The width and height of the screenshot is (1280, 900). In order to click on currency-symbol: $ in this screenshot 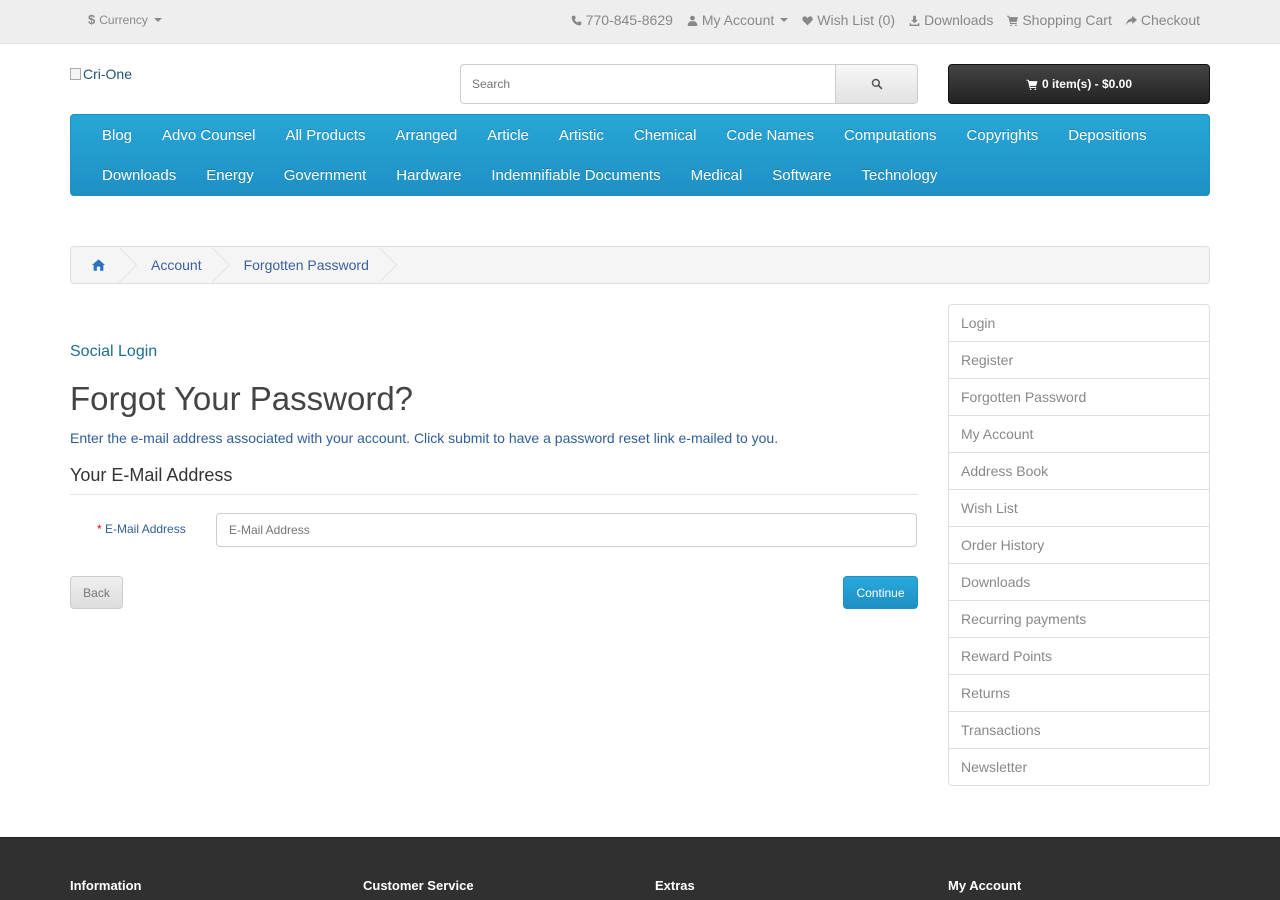, I will do `click(92, 19)`.